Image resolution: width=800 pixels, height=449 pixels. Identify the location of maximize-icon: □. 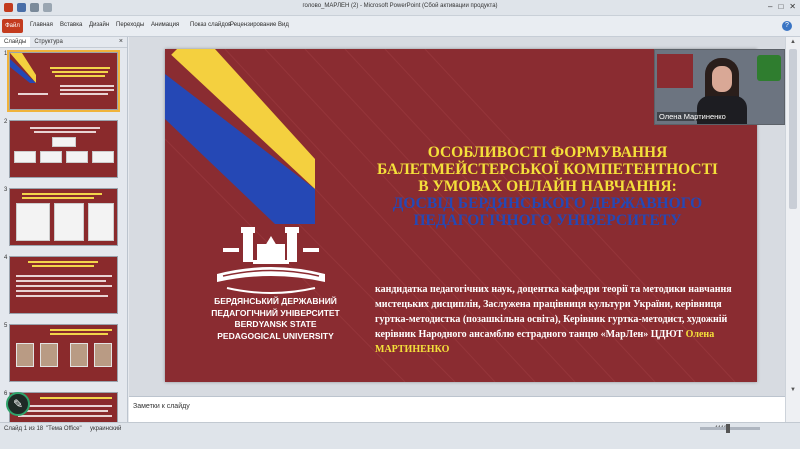
(780, 6).